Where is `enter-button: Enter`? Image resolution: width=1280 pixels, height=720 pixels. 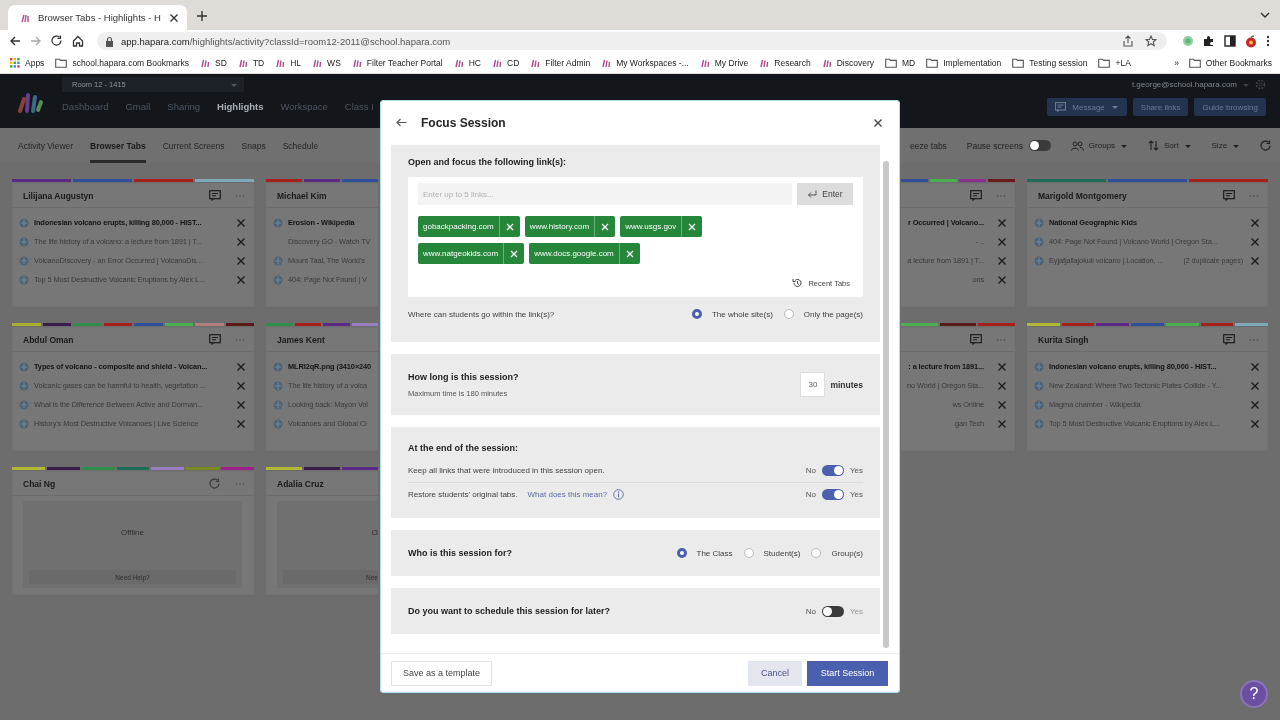 enter-button: Enter is located at coordinates (825, 194).